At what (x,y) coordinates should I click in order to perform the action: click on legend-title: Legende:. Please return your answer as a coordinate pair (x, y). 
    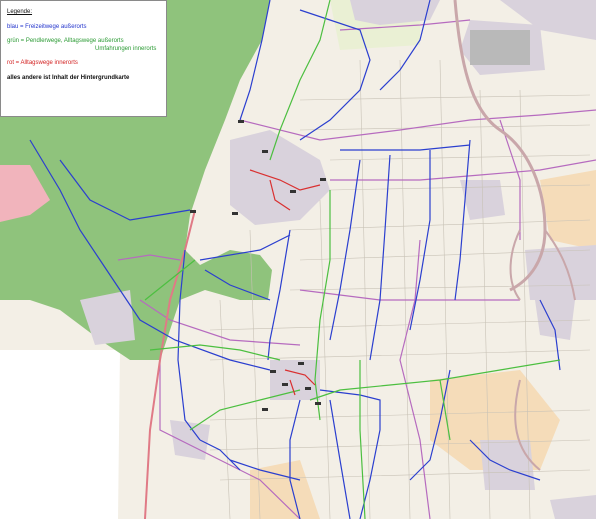
    Looking at the image, I should click on (20, 12).